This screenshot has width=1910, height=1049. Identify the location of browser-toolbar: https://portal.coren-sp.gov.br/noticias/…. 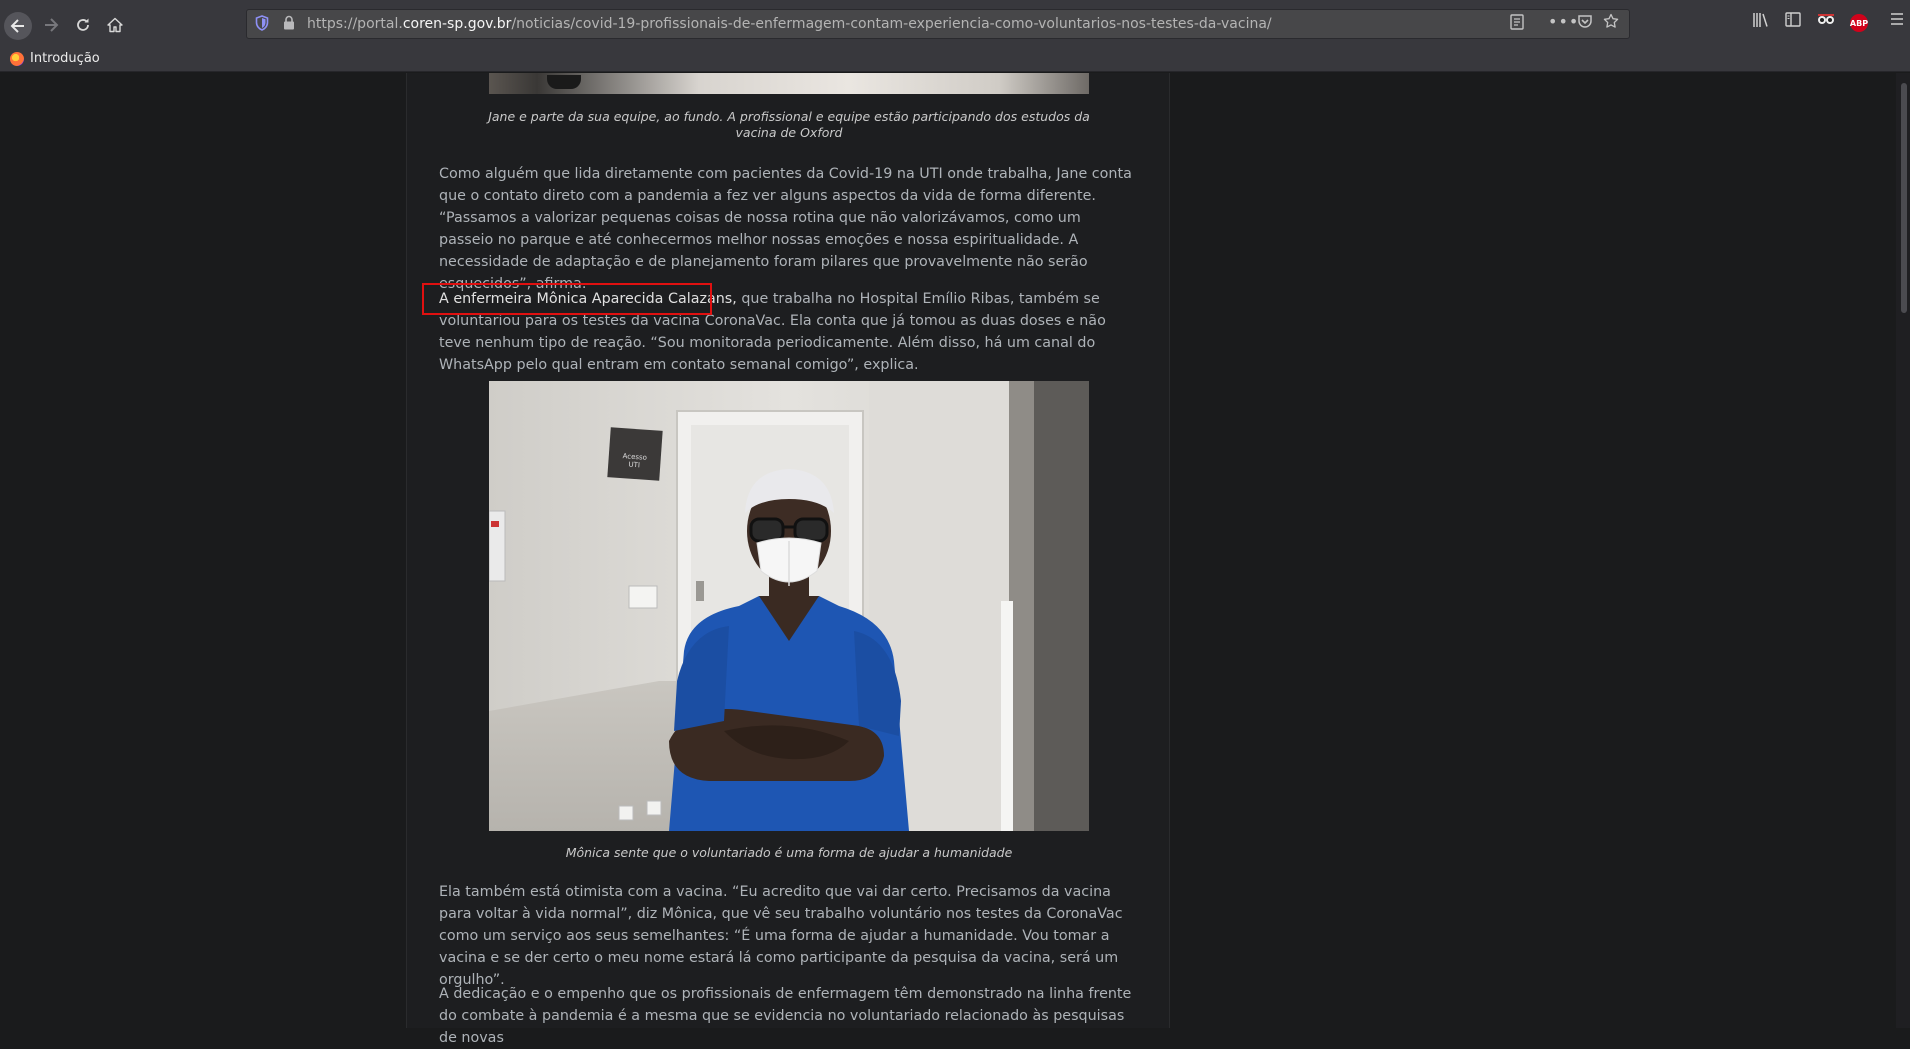
(955, 24).